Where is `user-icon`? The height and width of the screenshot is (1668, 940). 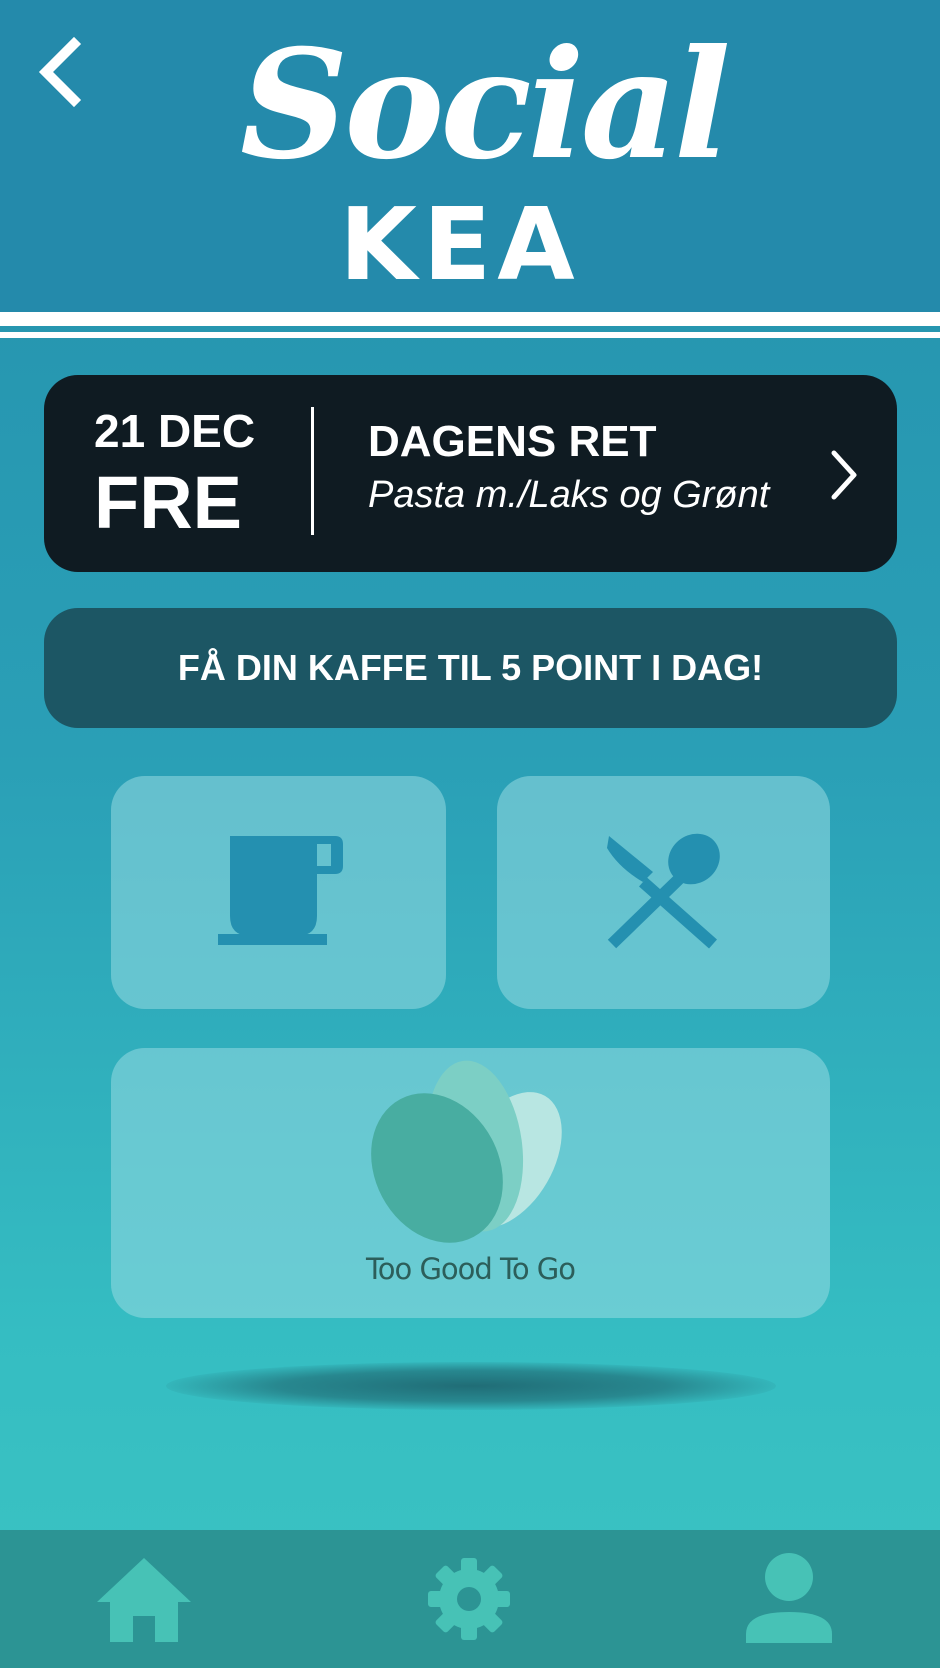
user-icon is located at coordinates (789, 1598).